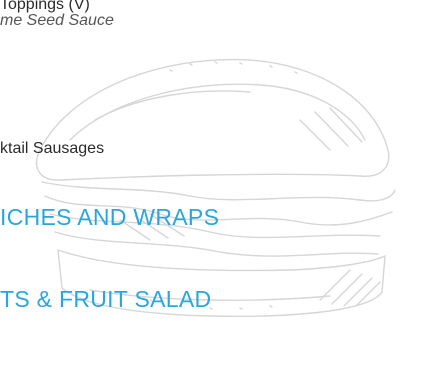 The width and height of the screenshot is (424, 366). I want to click on section-heading-fruit-salad: TS & FRUIT SALAD, so click(106, 299).